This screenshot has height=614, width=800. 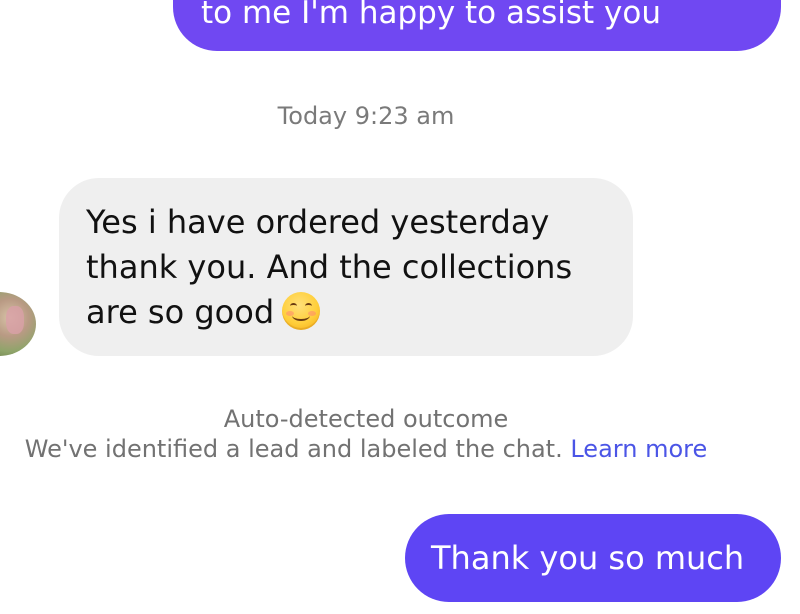 What do you see at coordinates (588, 558) in the screenshot?
I see `message-text: Thank you so much` at bounding box center [588, 558].